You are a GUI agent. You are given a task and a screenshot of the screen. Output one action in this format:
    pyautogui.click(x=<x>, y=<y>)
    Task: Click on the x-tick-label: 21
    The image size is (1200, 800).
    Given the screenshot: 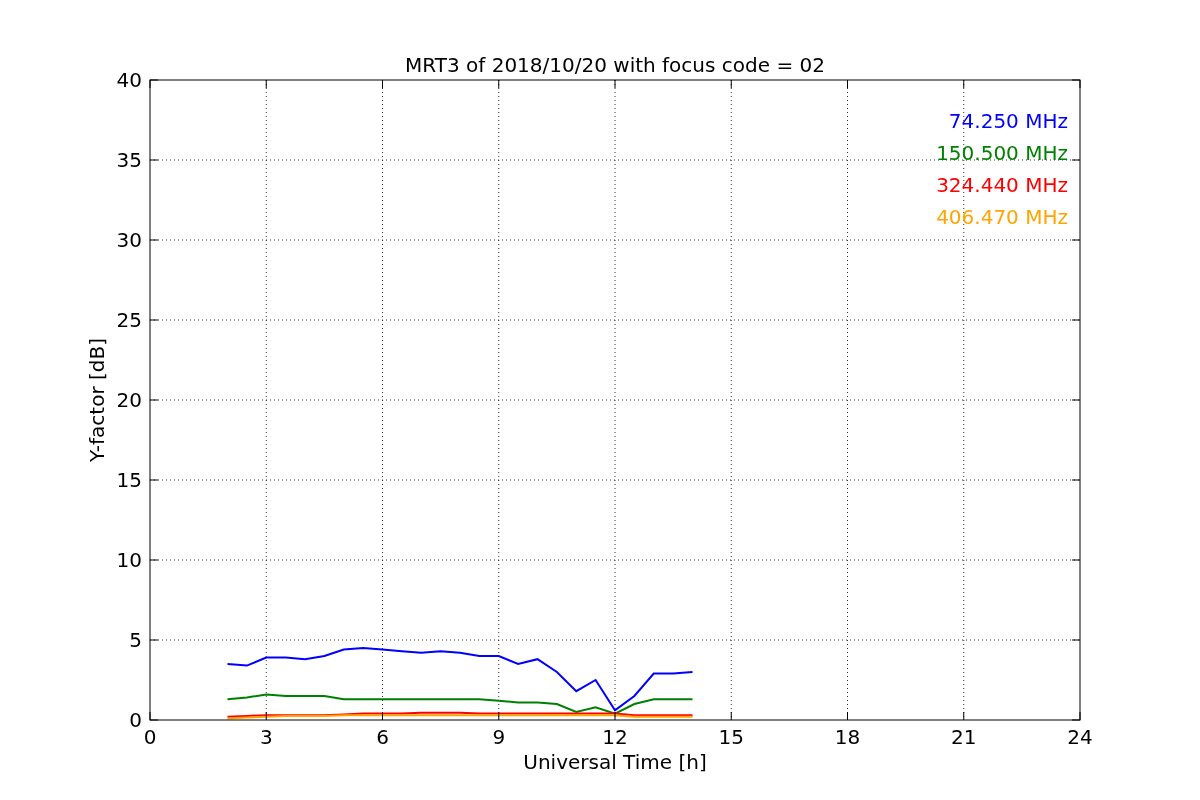 What is the action you would take?
    pyautogui.click(x=964, y=737)
    